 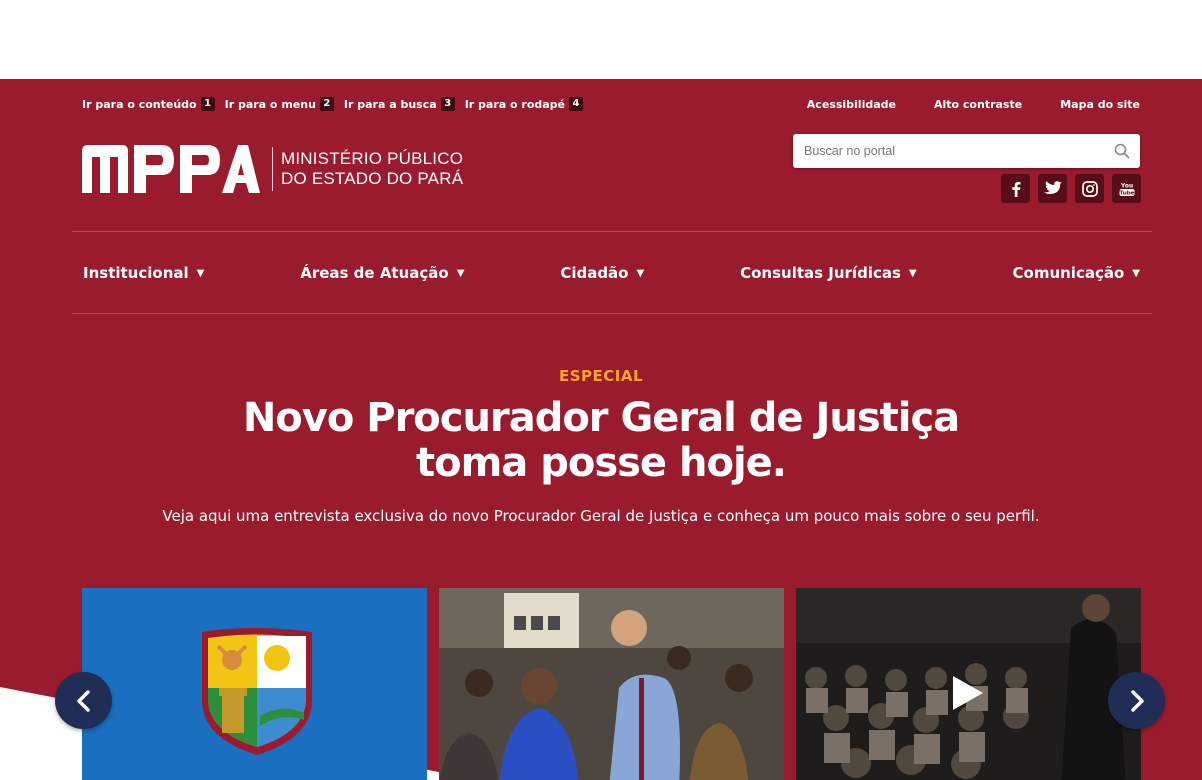 I want to click on high-contrast-link: Alto contraste, so click(x=978, y=104).